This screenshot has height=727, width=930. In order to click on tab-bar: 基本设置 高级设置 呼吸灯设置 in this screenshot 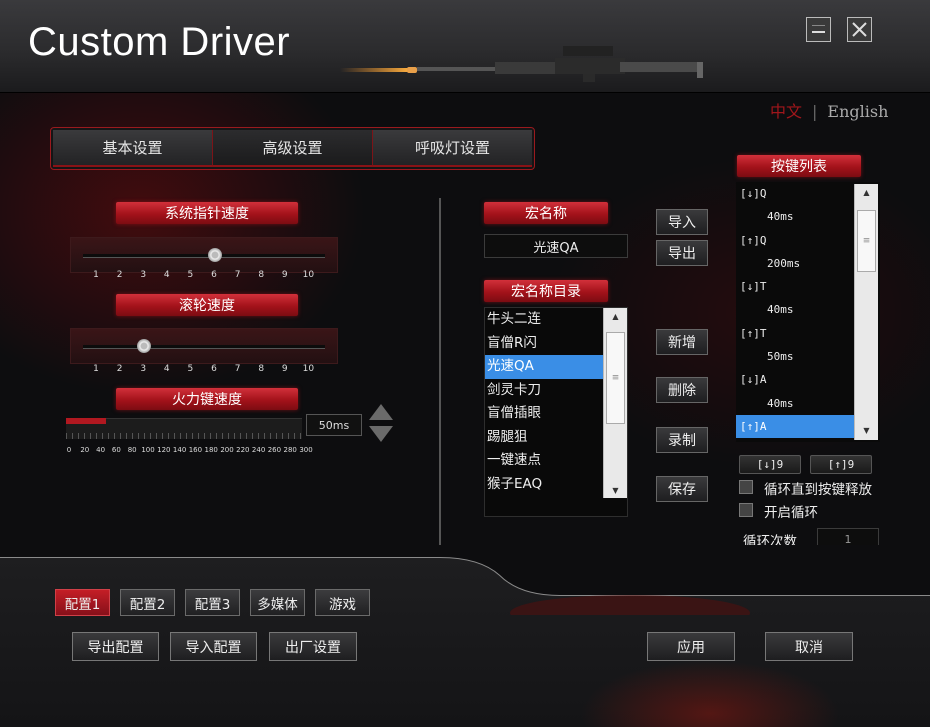, I will do `click(292, 148)`.